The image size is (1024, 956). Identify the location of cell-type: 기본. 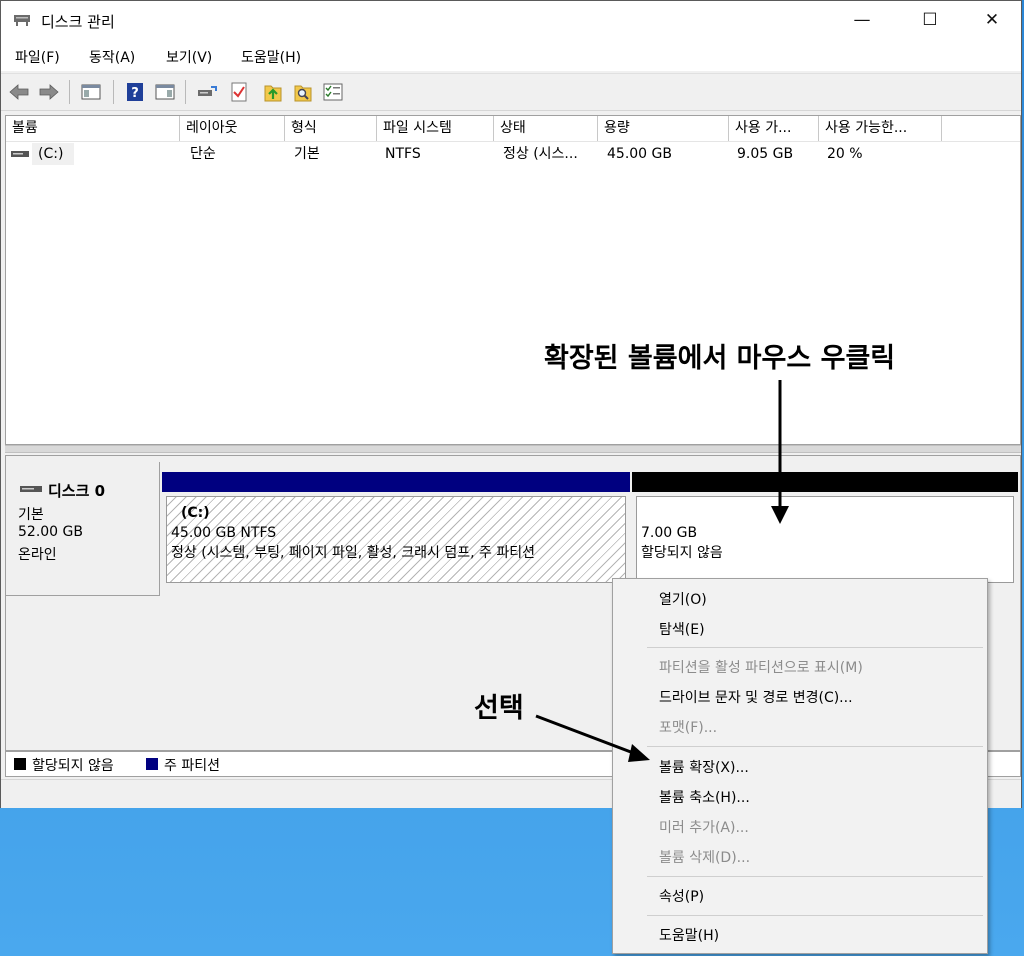
(307, 154).